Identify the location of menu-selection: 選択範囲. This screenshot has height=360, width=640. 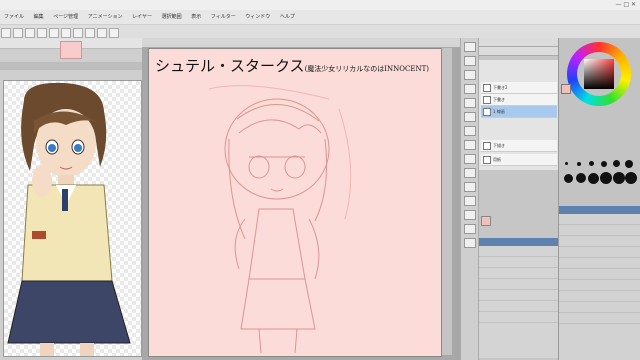
(172, 17).